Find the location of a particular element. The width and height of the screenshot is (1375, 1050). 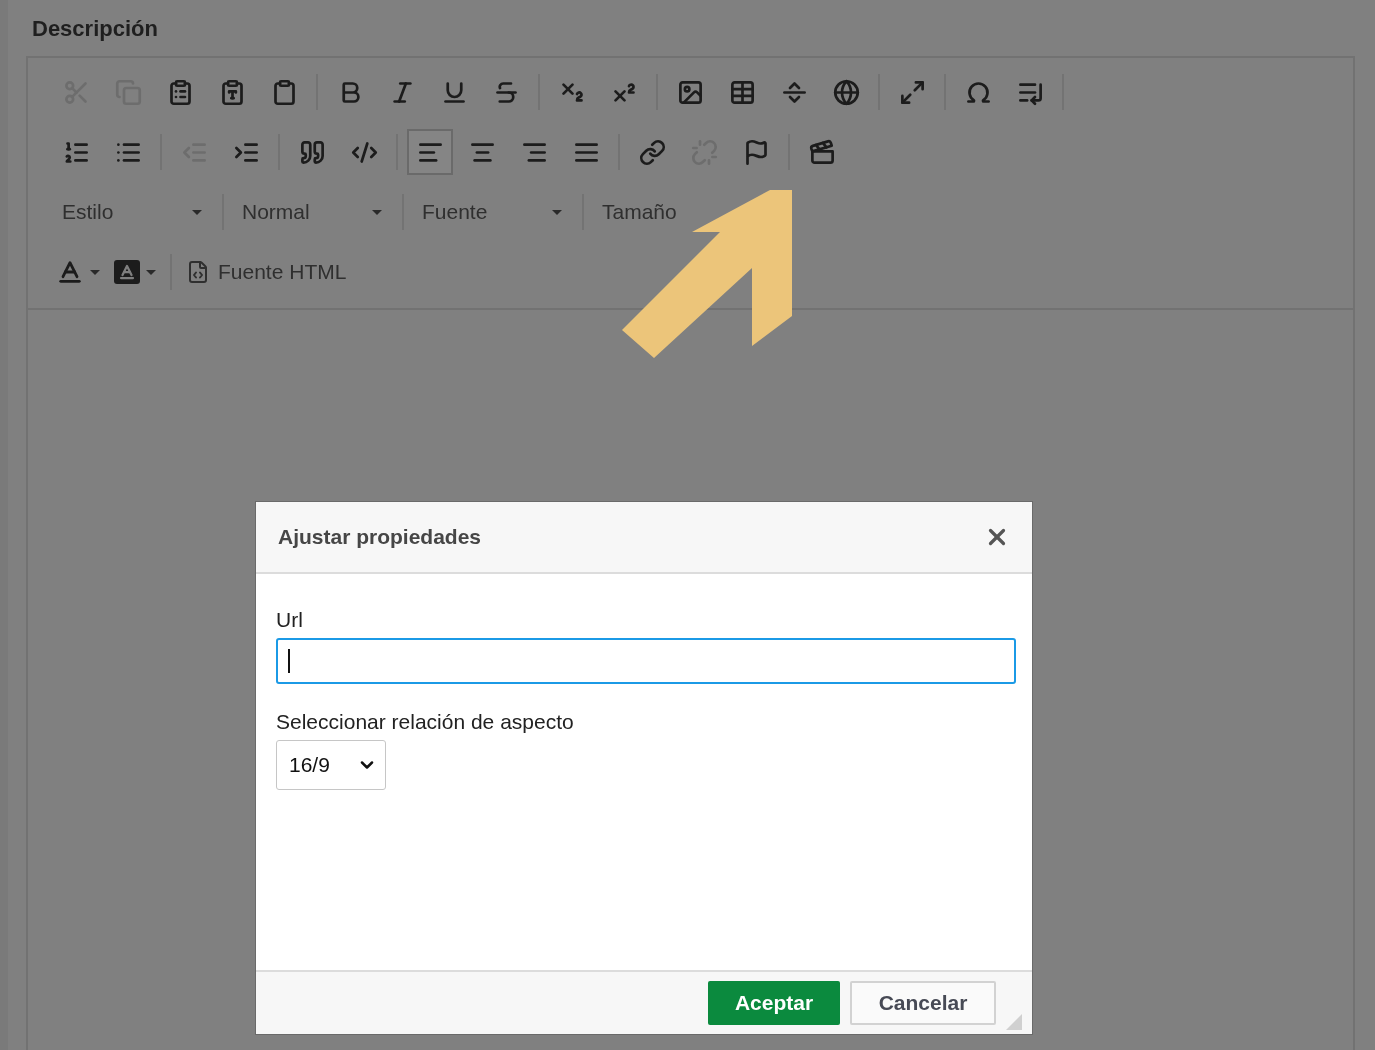

dropdown: Tamaño is located at coordinates (640, 212).